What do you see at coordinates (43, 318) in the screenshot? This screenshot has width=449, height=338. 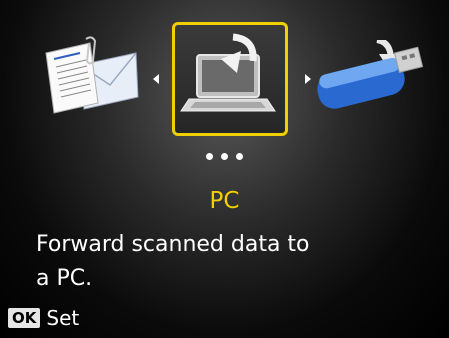 I see `footer-hint: OK Set` at bounding box center [43, 318].